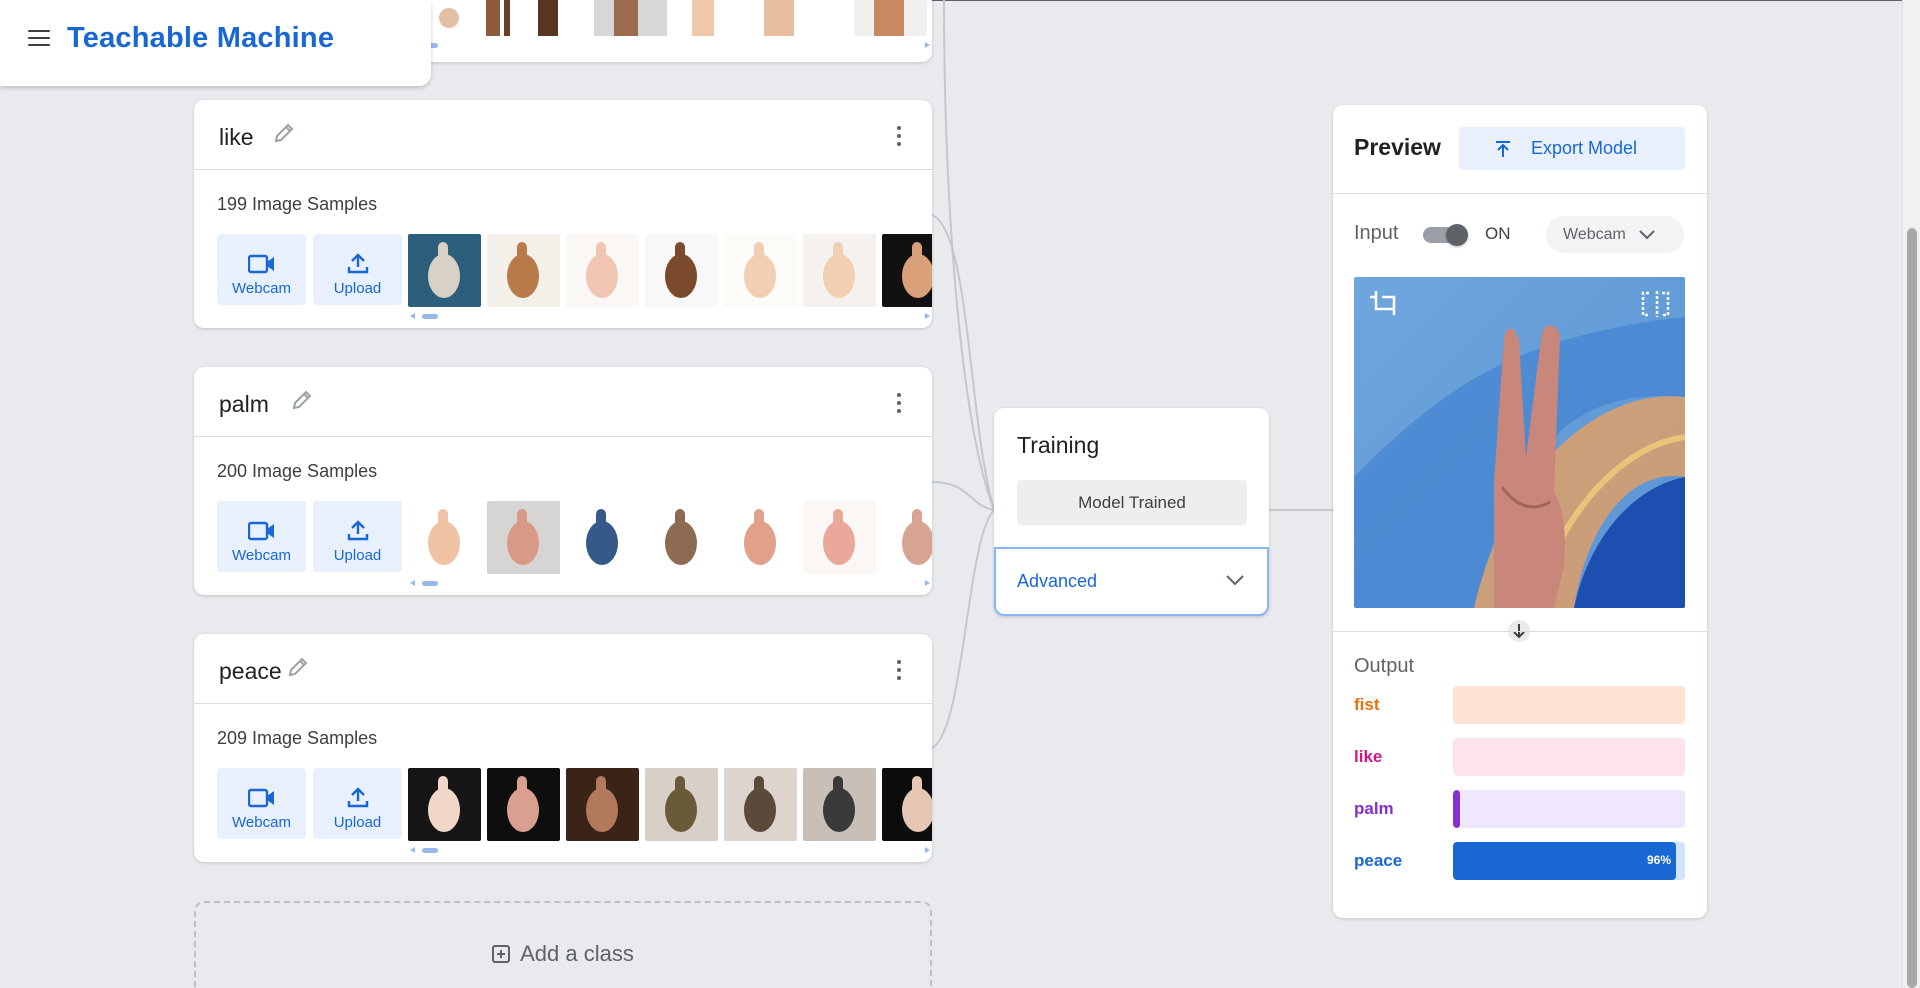 The width and height of the screenshot is (1920, 988). I want to click on confidence-bar: 96%, so click(1569, 861).